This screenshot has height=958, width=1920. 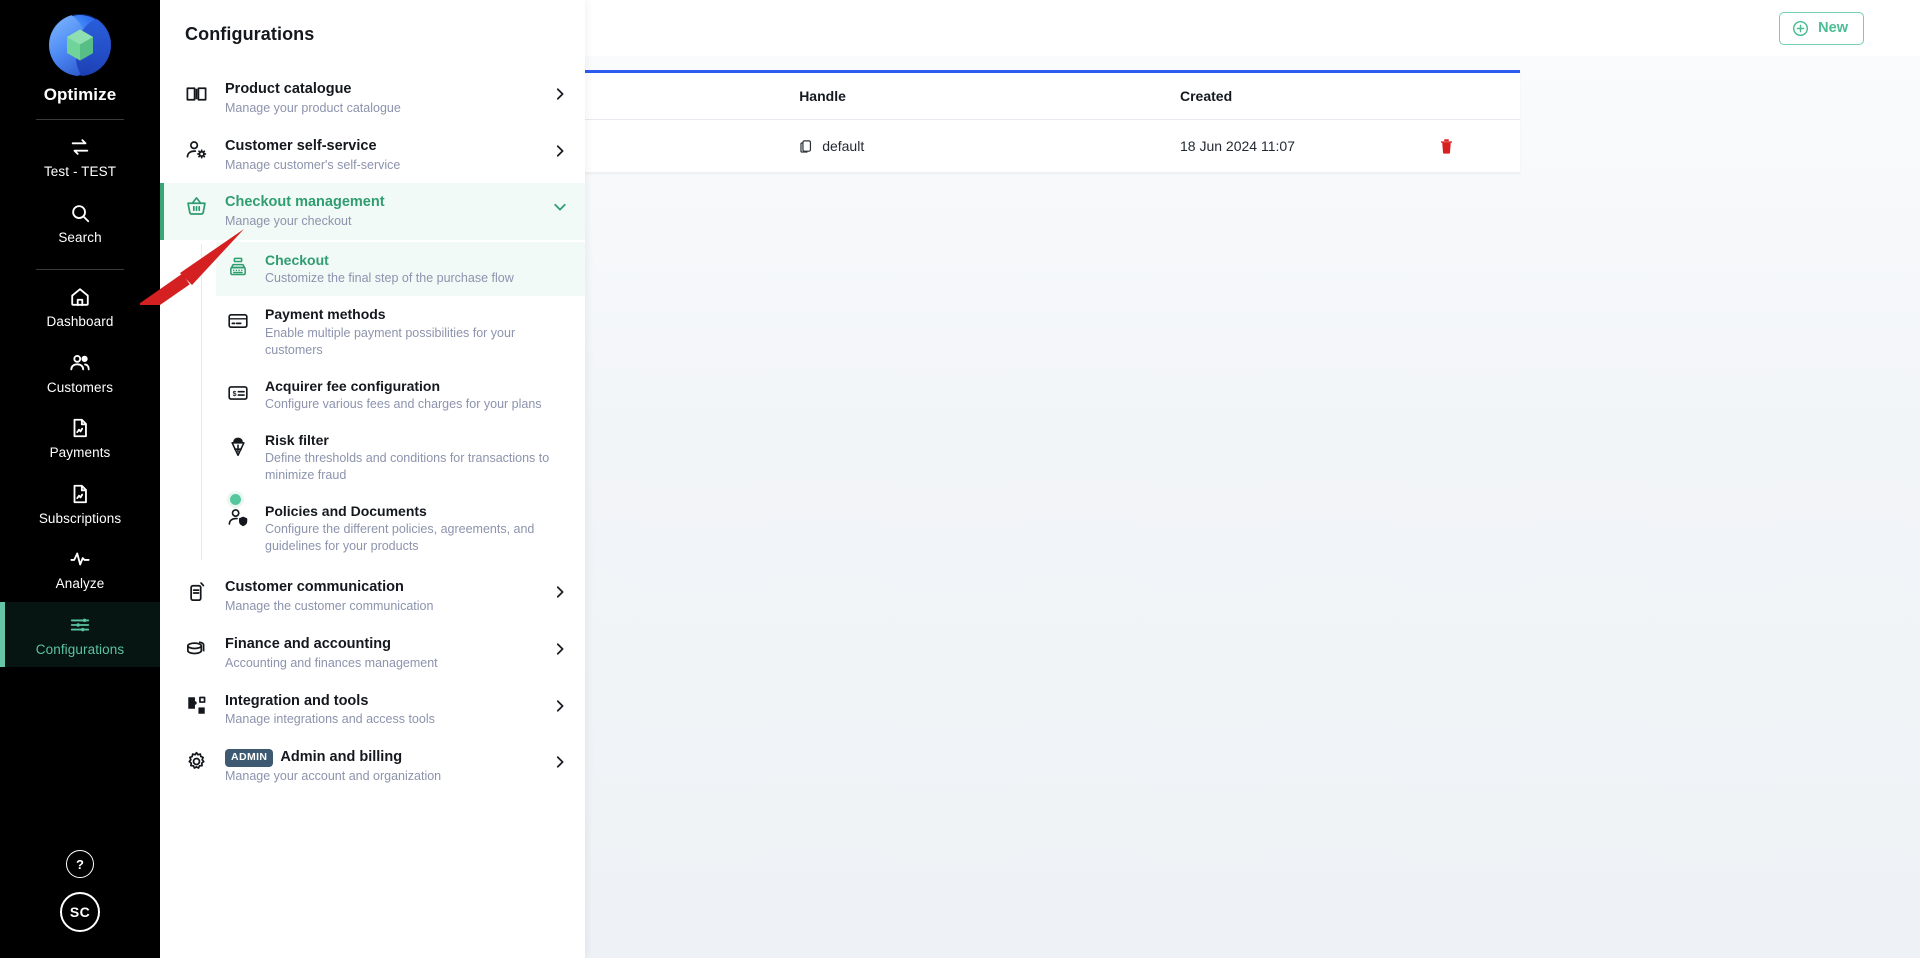 What do you see at coordinates (301, 145) in the screenshot?
I see `group-title: Customer self-service` at bounding box center [301, 145].